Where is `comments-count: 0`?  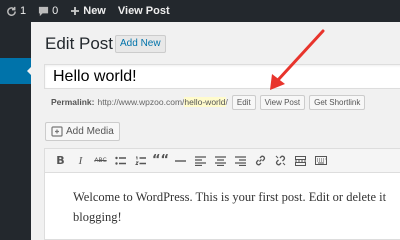
comments-count: 0 is located at coordinates (55, 11).